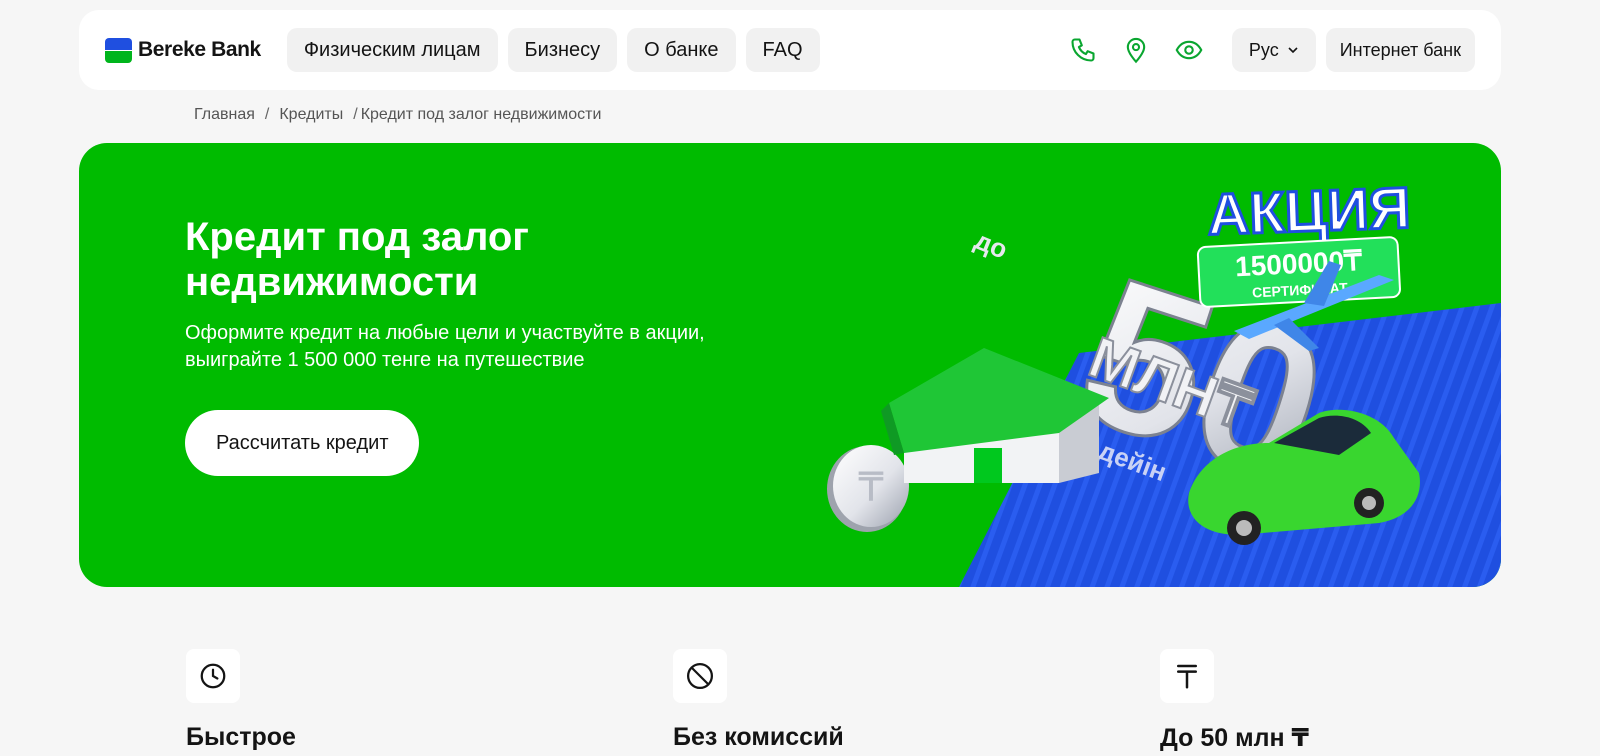  Describe the element at coordinates (1083, 50) in the screenshot. I see `phone-icon` at that location.